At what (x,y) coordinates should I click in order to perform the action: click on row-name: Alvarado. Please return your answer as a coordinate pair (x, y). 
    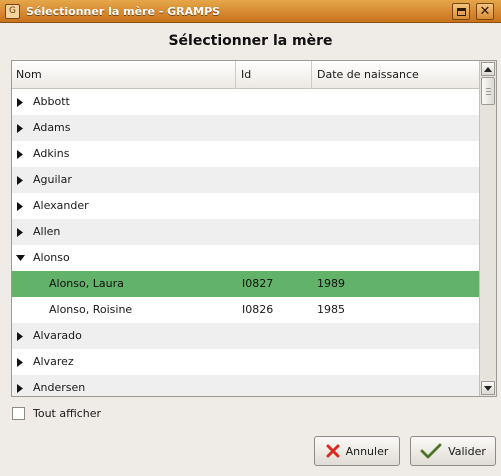
    Looking at the image, I should click on (57, 335).